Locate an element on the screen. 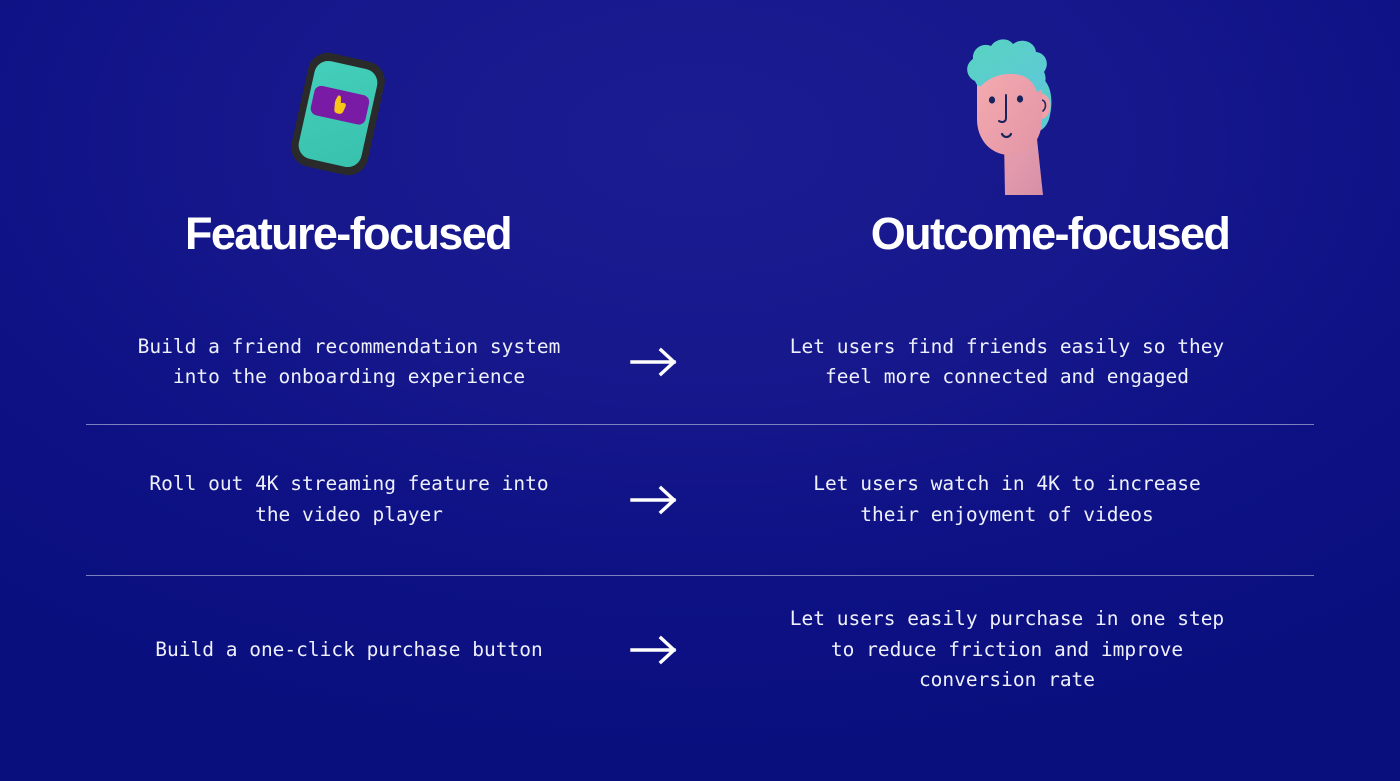  phone-illustration is located at coordinates (338, 114).